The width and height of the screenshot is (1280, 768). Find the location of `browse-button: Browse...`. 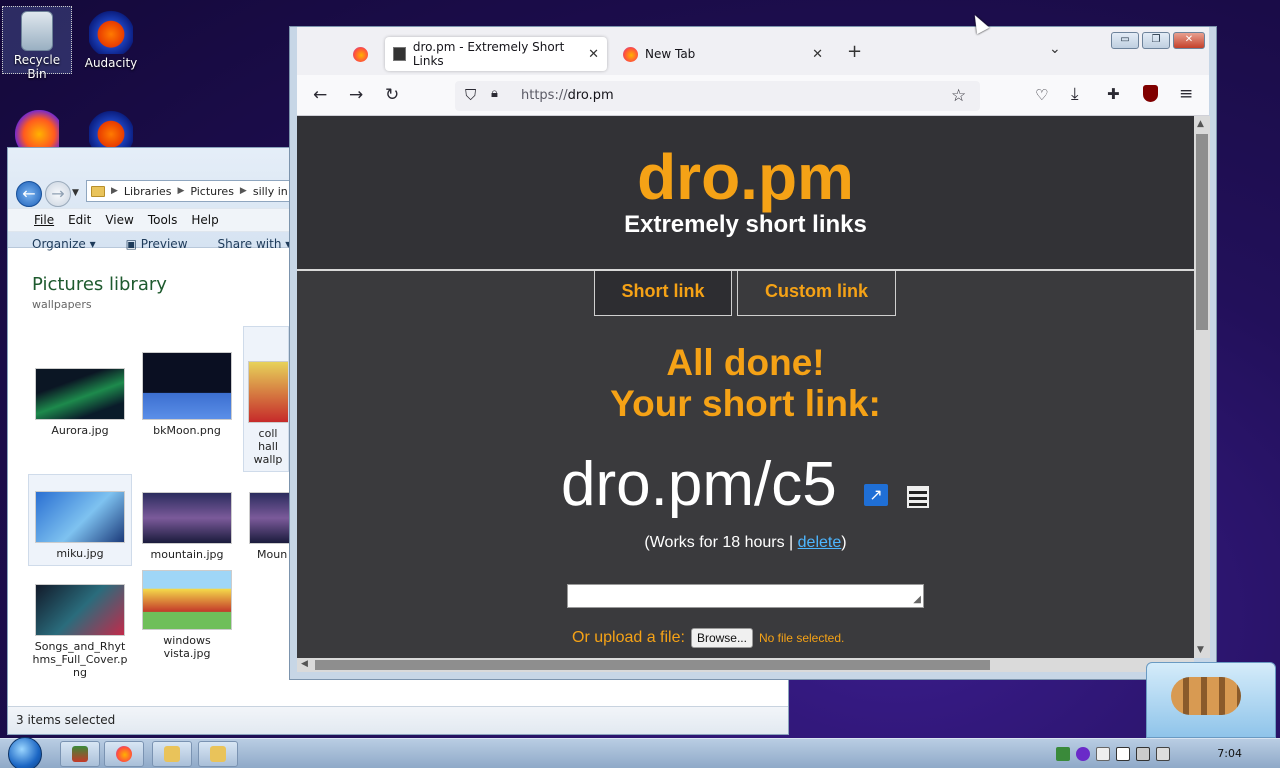

browse-button: Browse... is located at coordinates (721, 638).